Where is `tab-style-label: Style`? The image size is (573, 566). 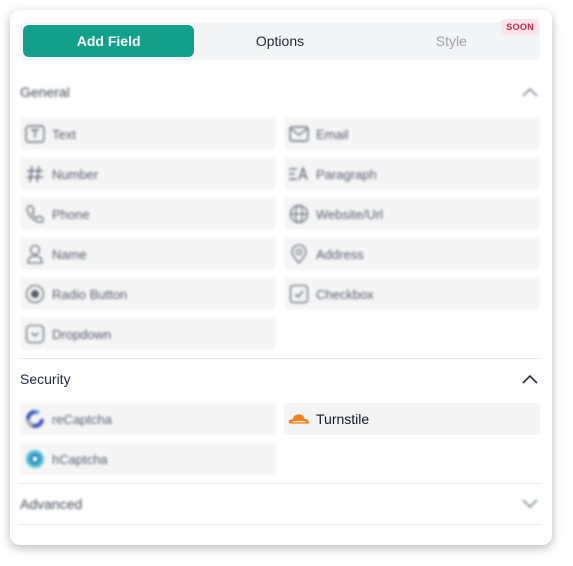 tab-style-label: Style is located at coordinates (451, 41).